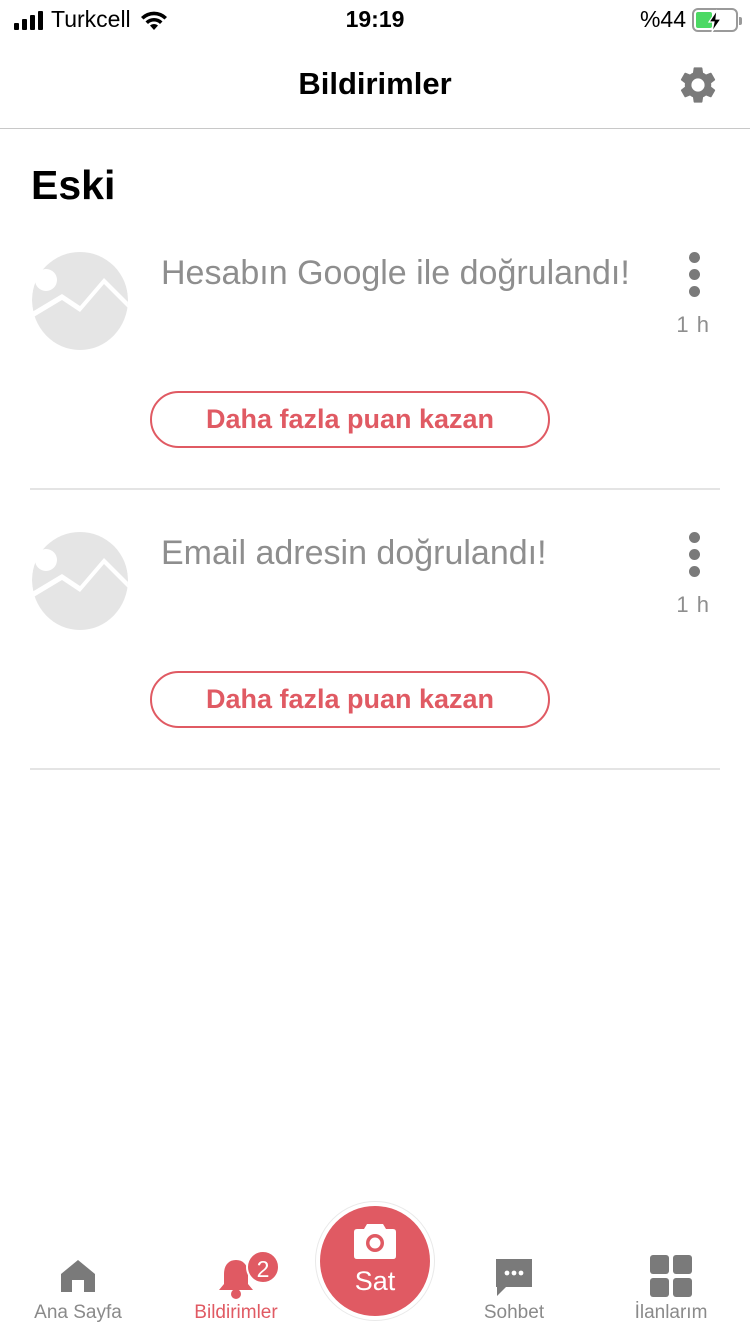 This screenshot has height=1334, width=750. I want to click on status-bar: Turkcell 19:19 %44, so click(375, 20).